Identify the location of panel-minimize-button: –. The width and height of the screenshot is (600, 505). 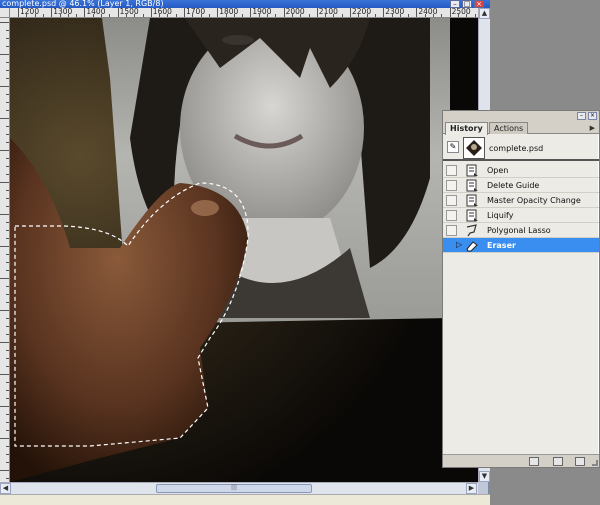
(581, 116).